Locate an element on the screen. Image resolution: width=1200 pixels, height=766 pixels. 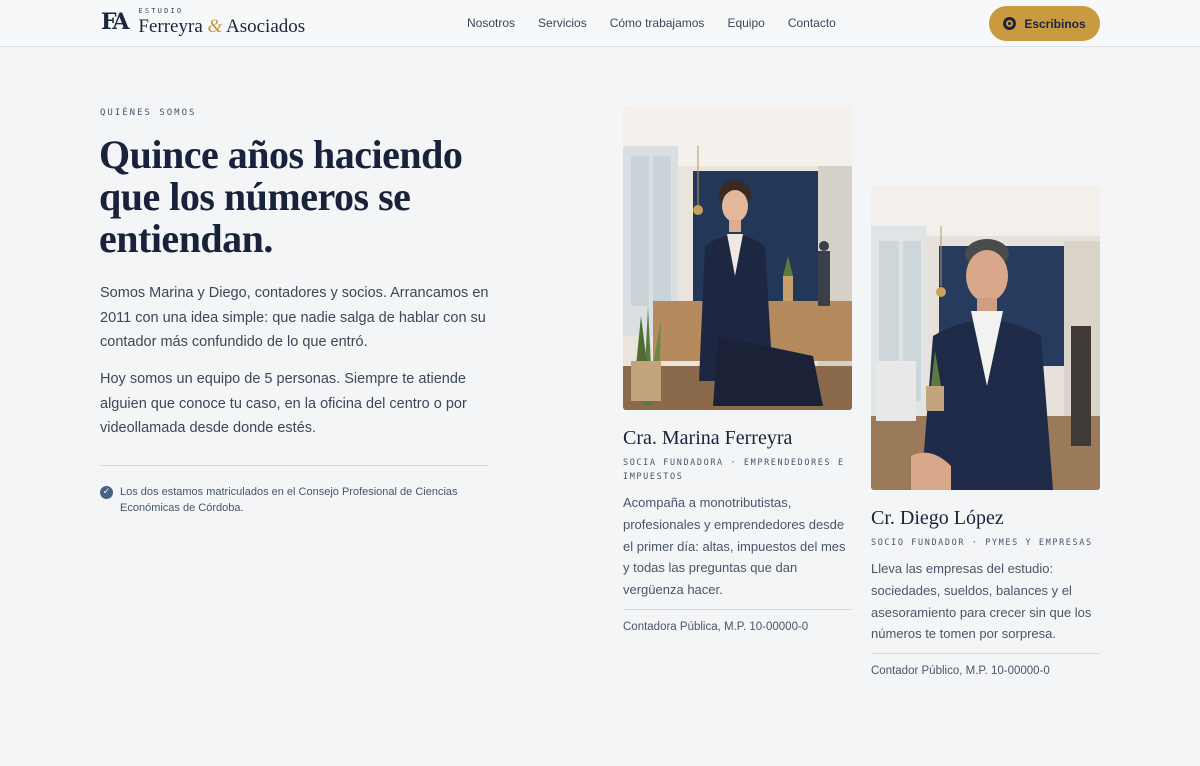
team-member-name: Cra. Marina Ferreyra is located at coordinates (708, 438).